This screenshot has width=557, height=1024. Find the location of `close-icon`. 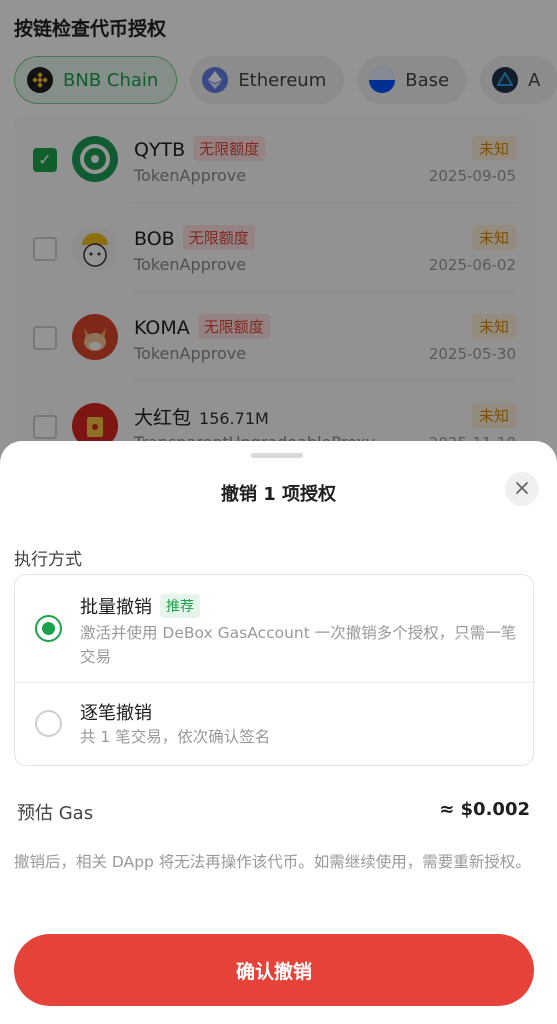

close-icon is located at coordinates (522, 489).